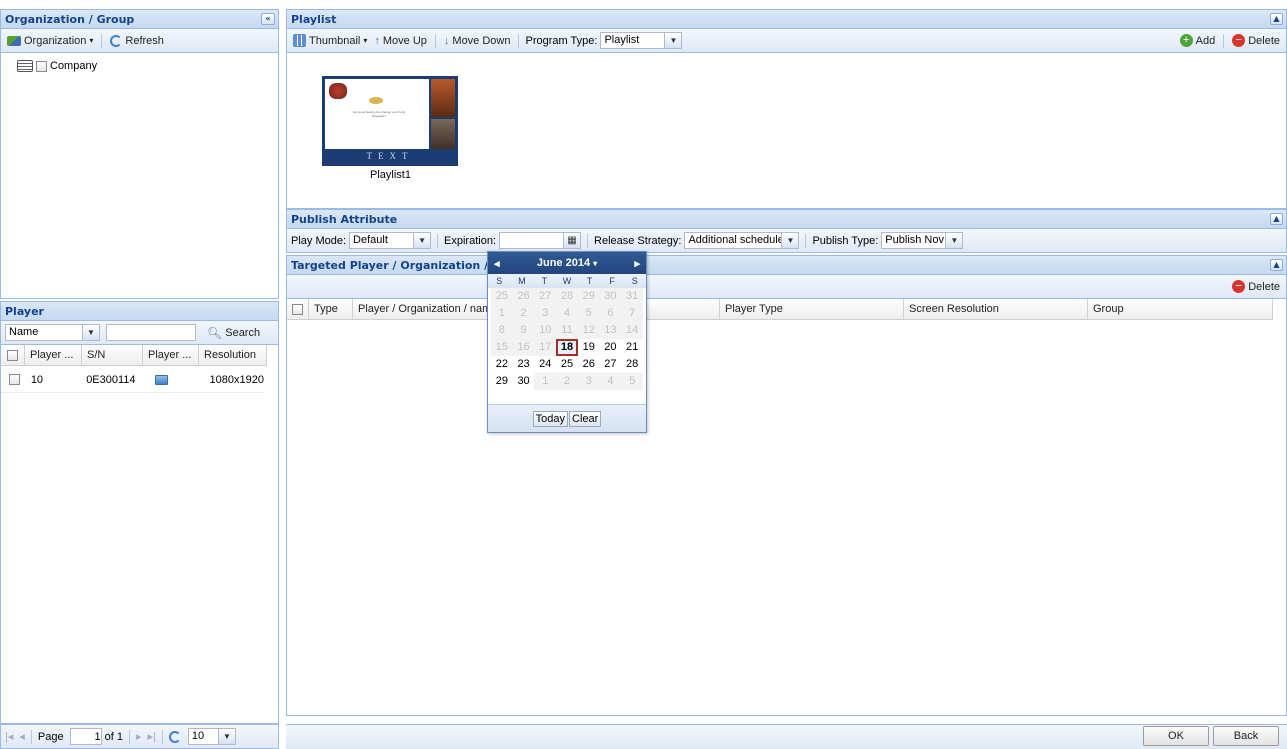 This screenshot has height=749, width=1287. What do you see at coordinates (786, 219) in the screenshot?
I see `publish-panel-header: Publish Attribute ▲` at bounding box center [786, 219].